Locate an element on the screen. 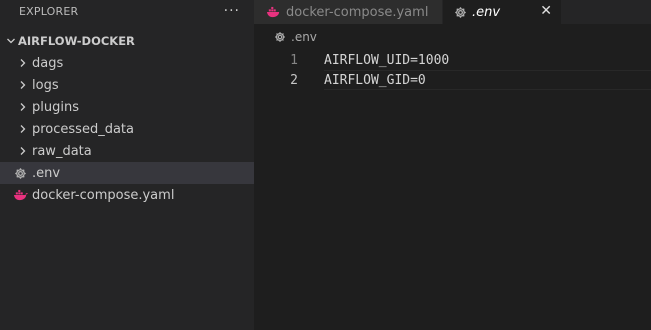 The height and width of the screenshot is (330, 651). tab-label: docker-compose.yaml is located at coordinates (357, 12).